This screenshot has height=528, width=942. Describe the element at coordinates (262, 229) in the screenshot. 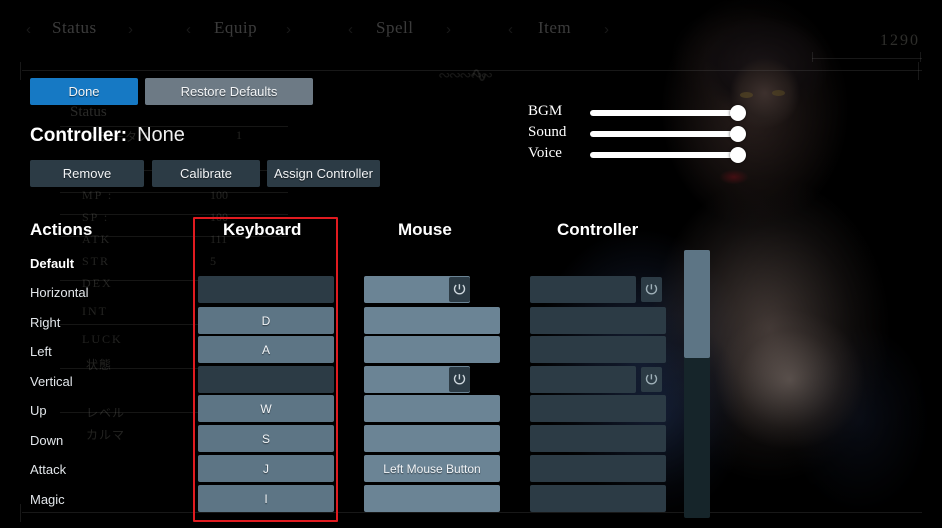

I see `column-header-keyboard: Keyboard` at that location.